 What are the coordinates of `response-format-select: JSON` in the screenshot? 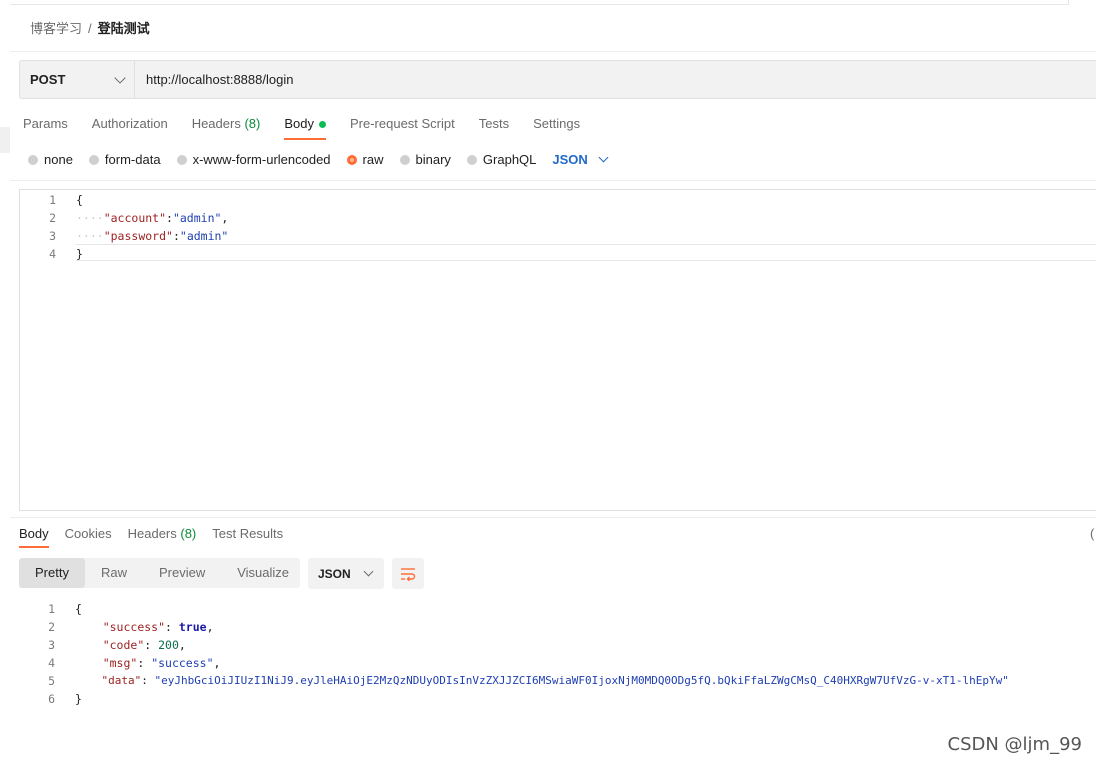 It's located at (346, 573).